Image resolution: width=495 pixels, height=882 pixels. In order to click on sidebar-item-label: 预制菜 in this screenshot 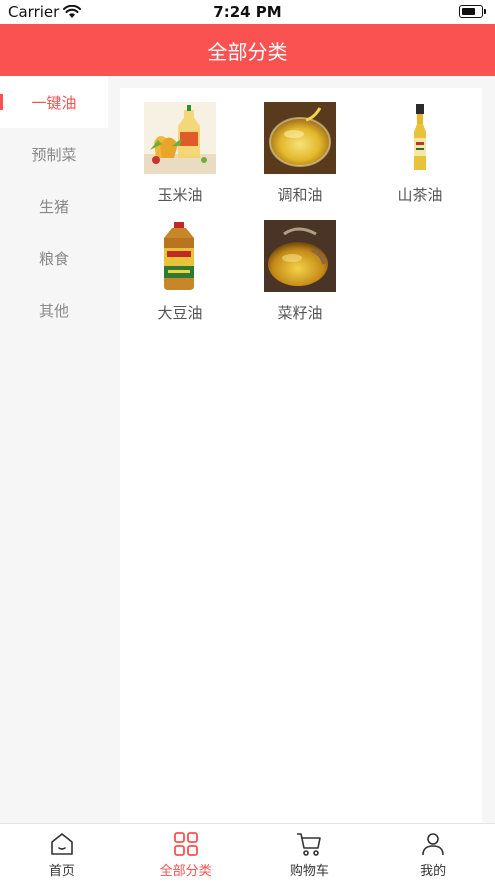, I will do `click(54, 154)`.